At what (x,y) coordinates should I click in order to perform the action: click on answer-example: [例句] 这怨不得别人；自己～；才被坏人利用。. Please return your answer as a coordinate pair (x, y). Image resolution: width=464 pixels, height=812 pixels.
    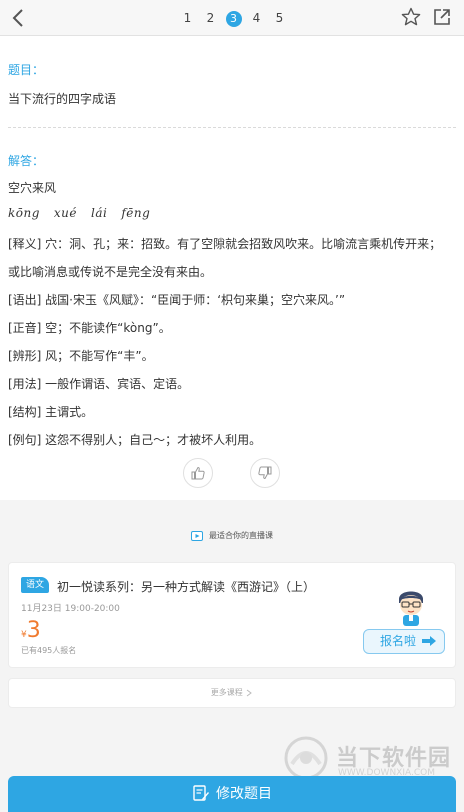
    Looking at the image, I should click on (135, 440).